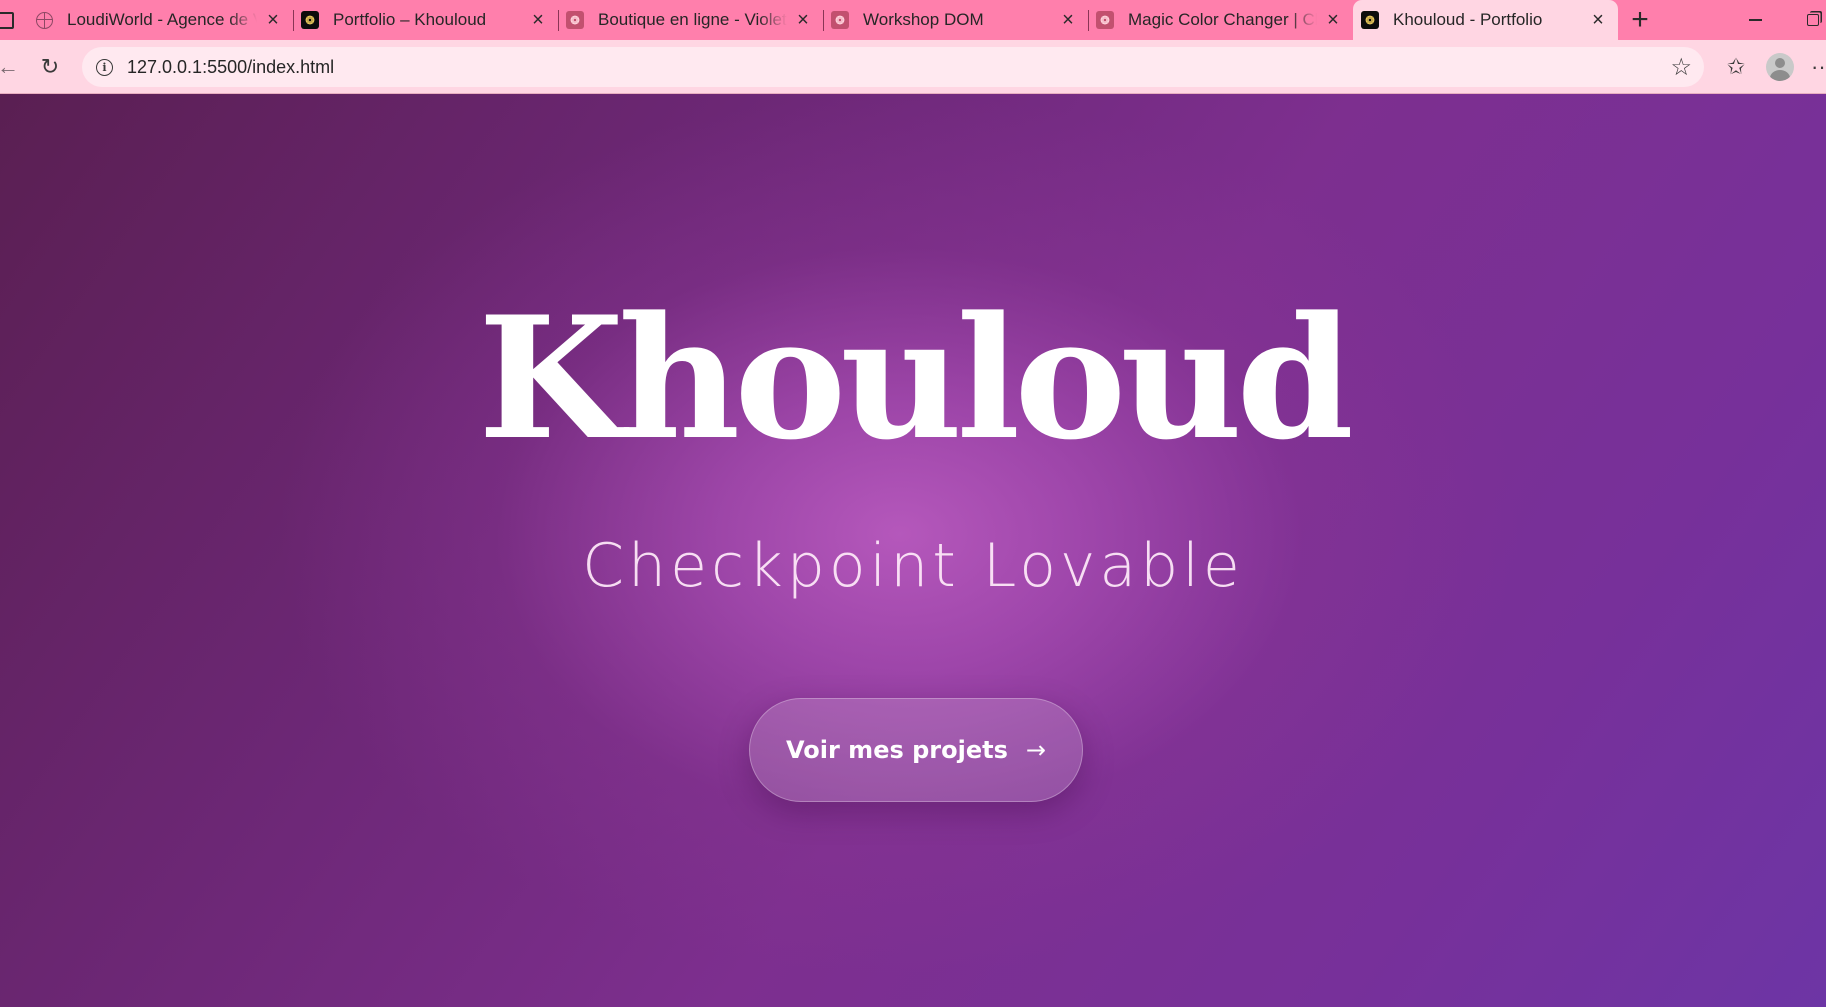 This screenshot has height=1007, width=1826. I want to click on info-icon: i, so click(104, 67).